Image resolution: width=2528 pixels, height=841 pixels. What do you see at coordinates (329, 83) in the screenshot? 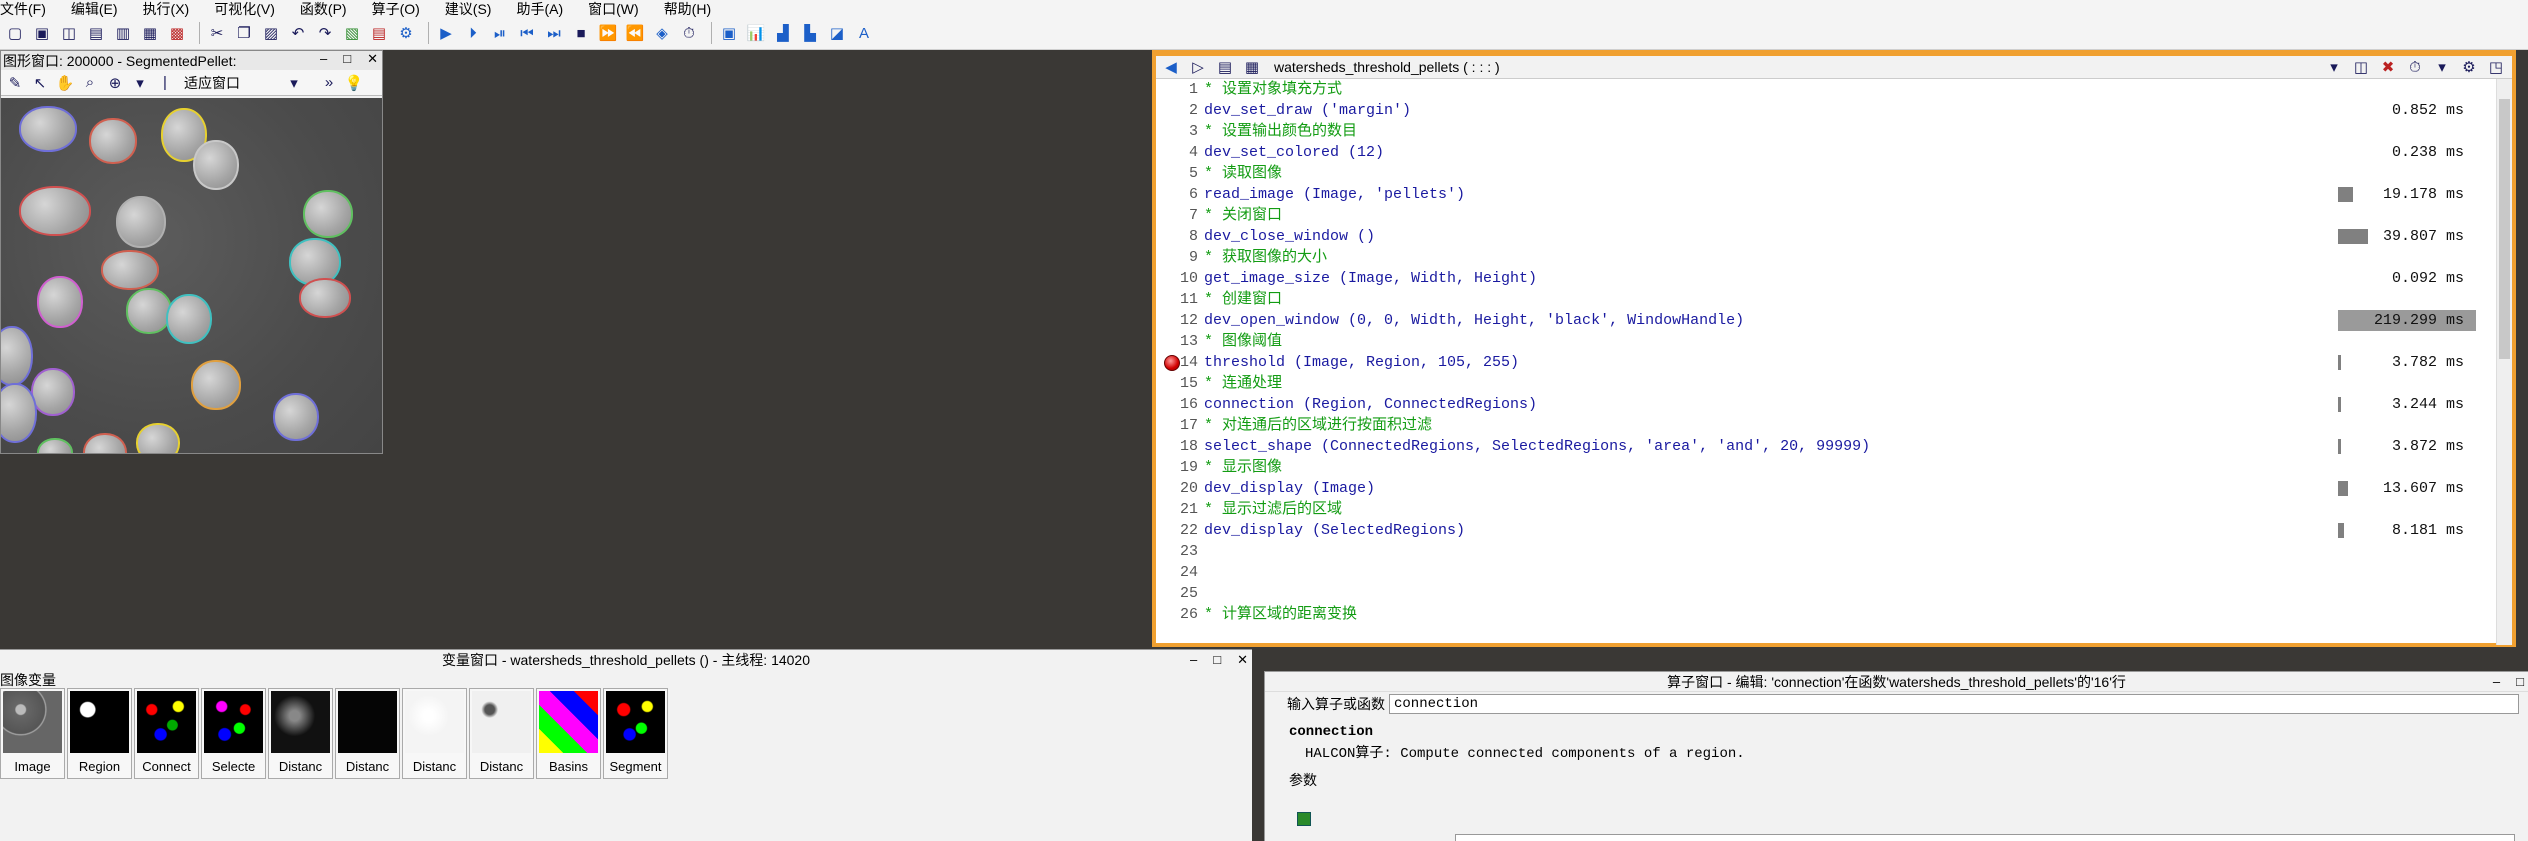
I see `chevrons-right-icon: »` at bounding box center [329, 83].